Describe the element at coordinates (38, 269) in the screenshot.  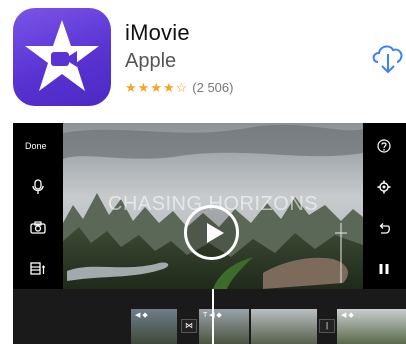
I see `clips-icon` at that location.